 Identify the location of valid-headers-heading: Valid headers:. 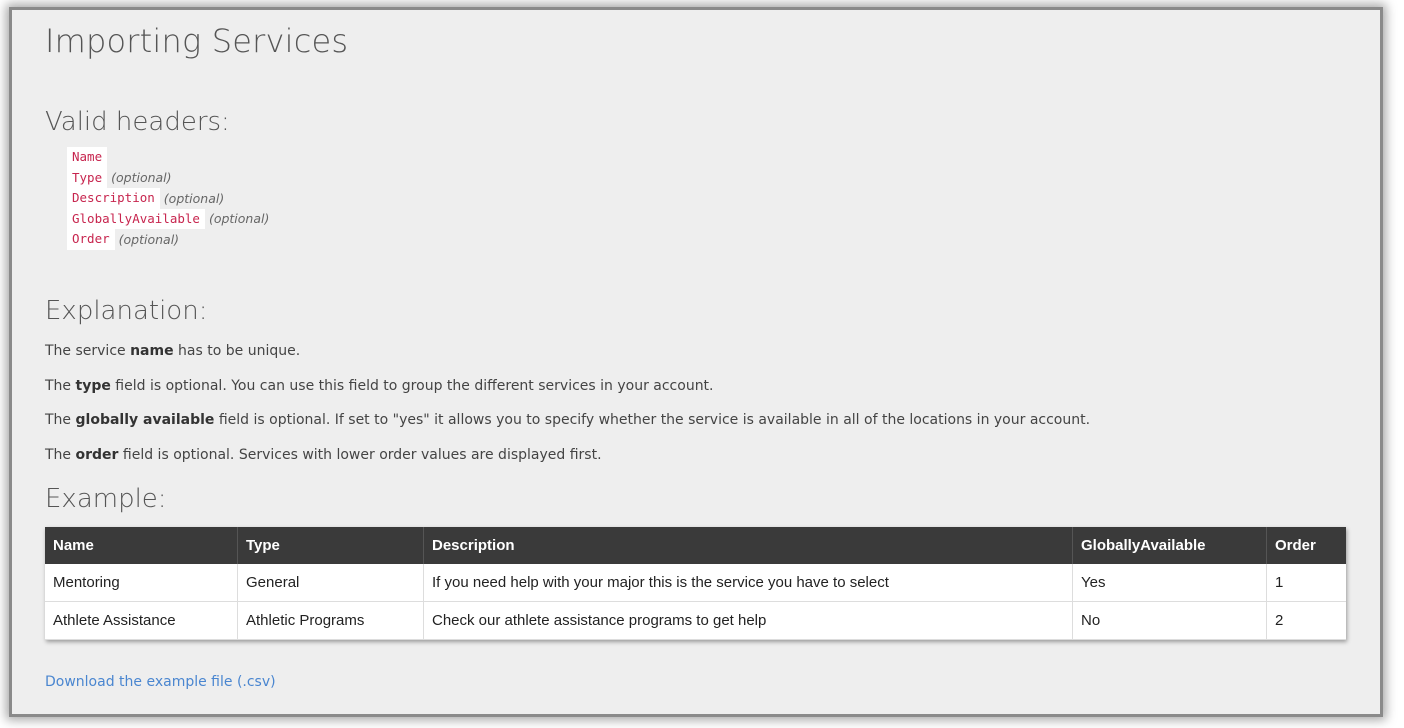
(137, 122).